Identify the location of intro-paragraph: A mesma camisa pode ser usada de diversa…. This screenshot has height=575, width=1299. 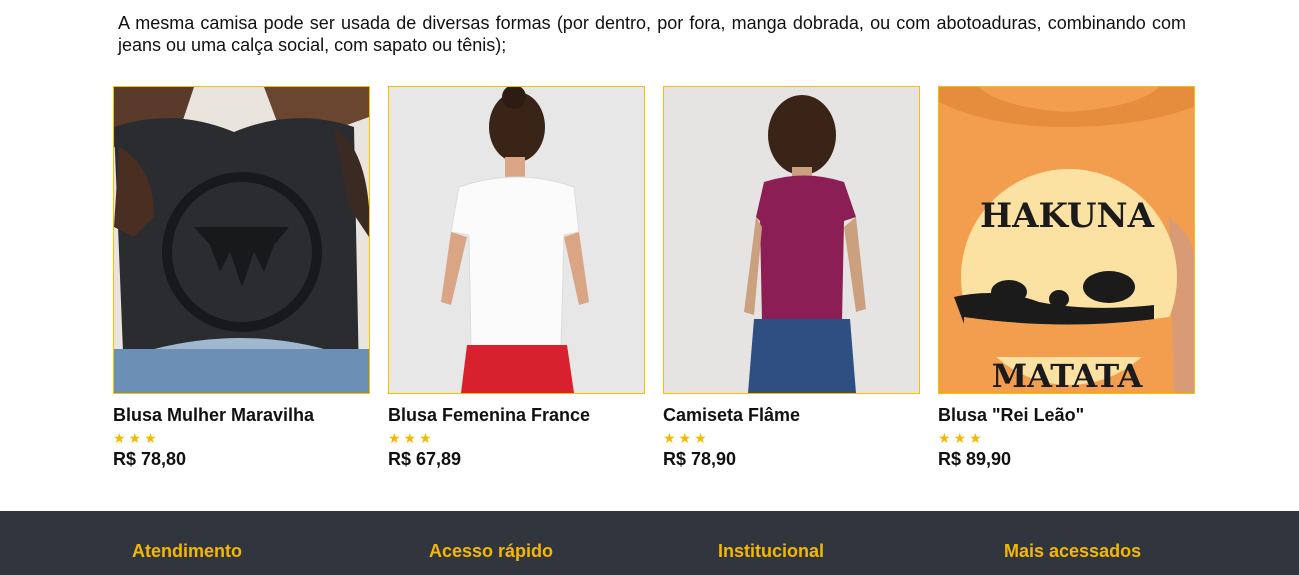
(652, 34).